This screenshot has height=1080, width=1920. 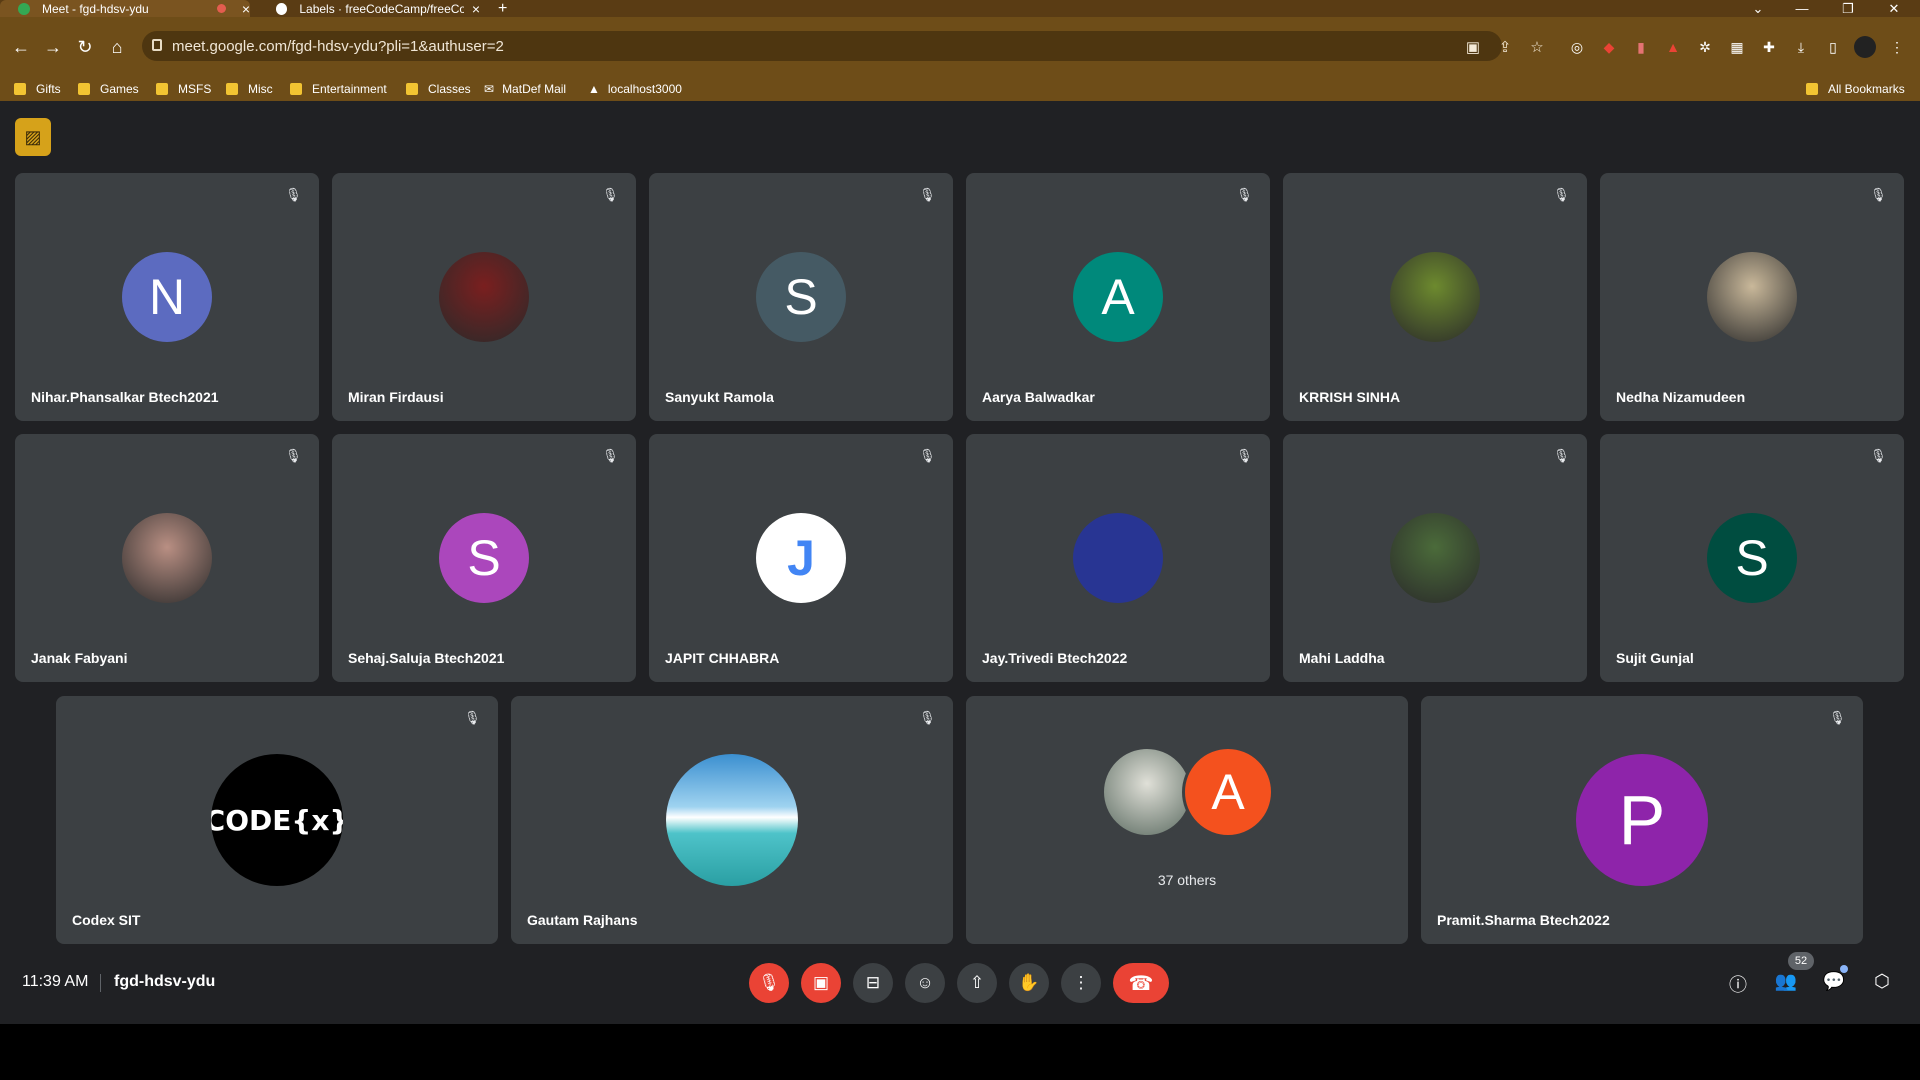 I want to click on menu-kebab-icon: ⋮, so click(x=1897, y=47).